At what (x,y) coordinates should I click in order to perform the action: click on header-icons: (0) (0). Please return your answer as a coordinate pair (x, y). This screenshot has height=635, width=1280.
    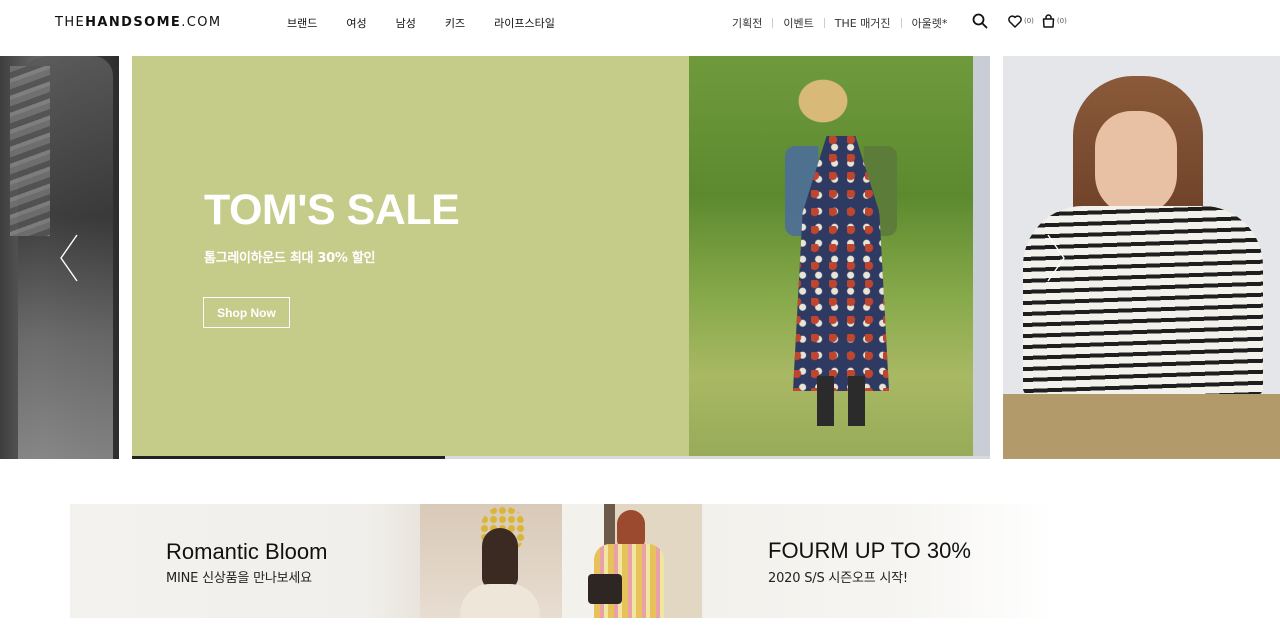
    Looking at the image, I should click on (1019, 21).